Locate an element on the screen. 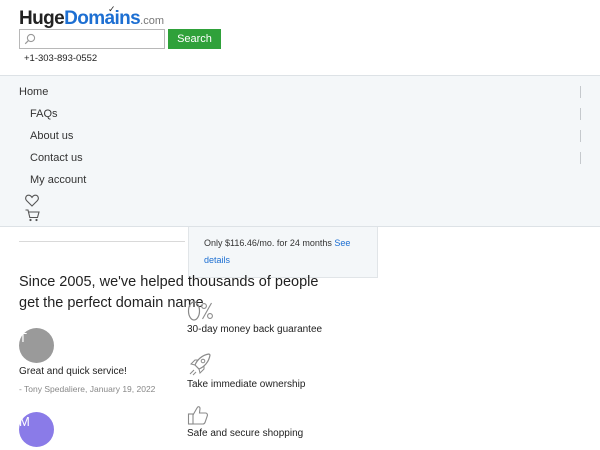 The height and width of the screenshot is (450, 600). logo-check-icon: ✓ is located at coordinates (112, 9).